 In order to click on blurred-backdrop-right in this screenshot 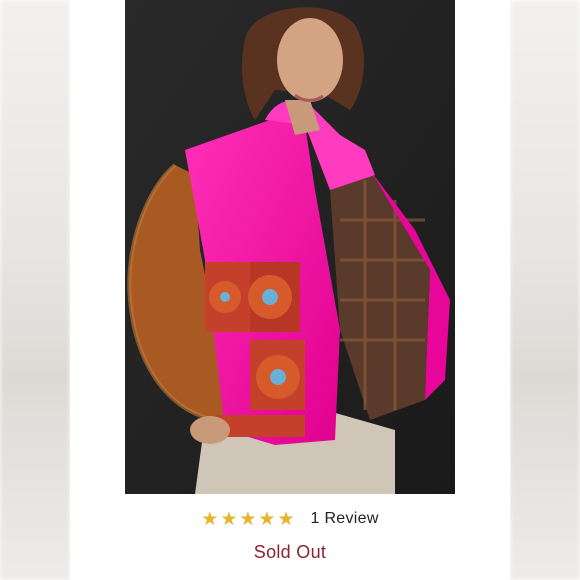, I will do `click(545, 290)`.